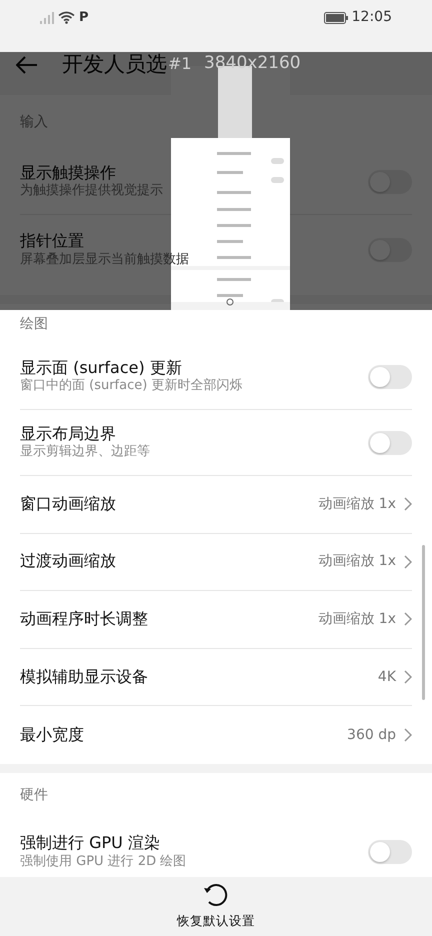 The width and height of the screenshot is (432, 936). What do you see at coordinates (216, 505) in the screenshot?
I see `settings-item: 窗口动画缩放 动画缩放 1x` at bounding box center [216, 505].